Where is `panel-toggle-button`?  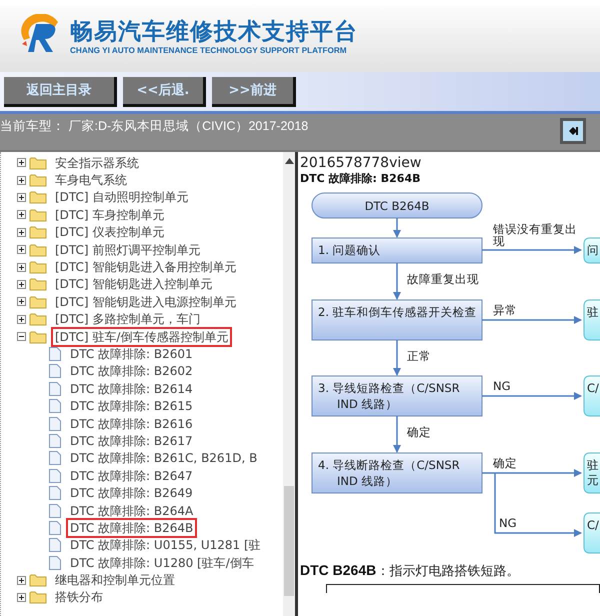
panel-toggle-button is located at coordinates (573, 131).